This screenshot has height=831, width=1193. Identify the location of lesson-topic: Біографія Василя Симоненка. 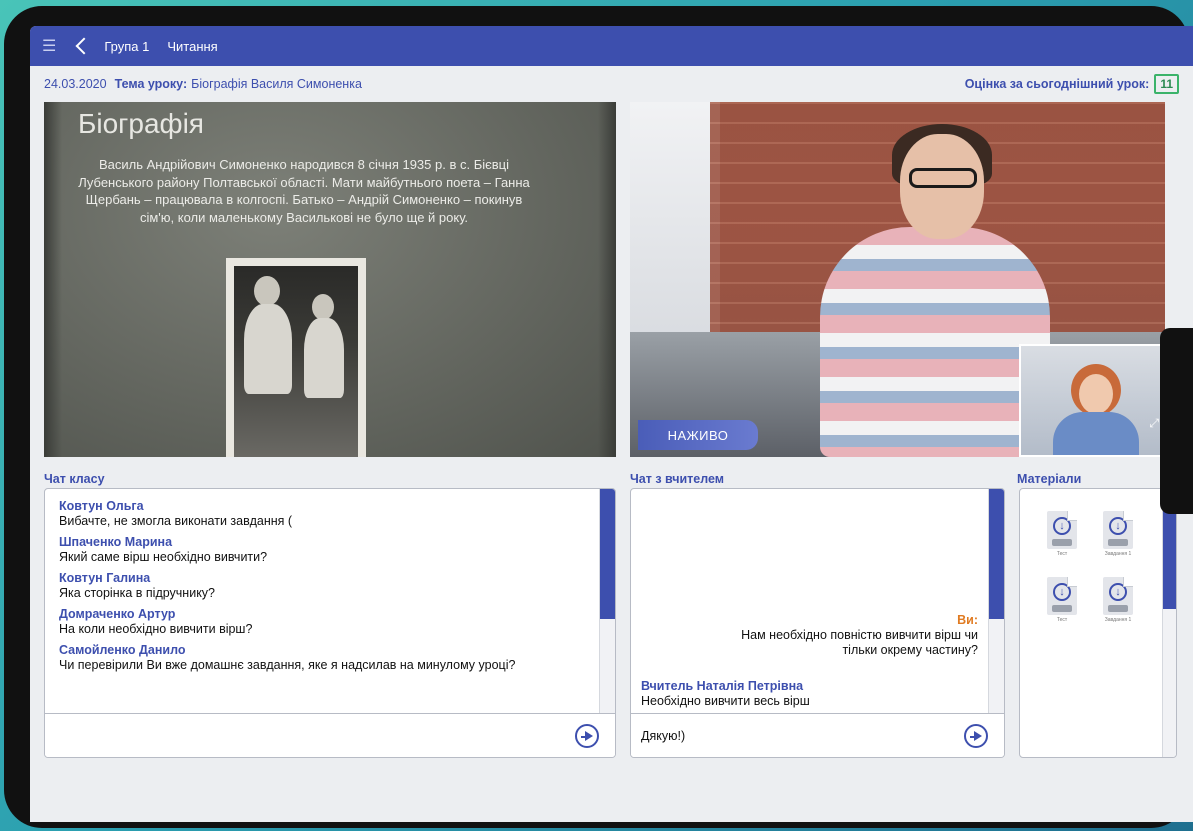
(276, 84).